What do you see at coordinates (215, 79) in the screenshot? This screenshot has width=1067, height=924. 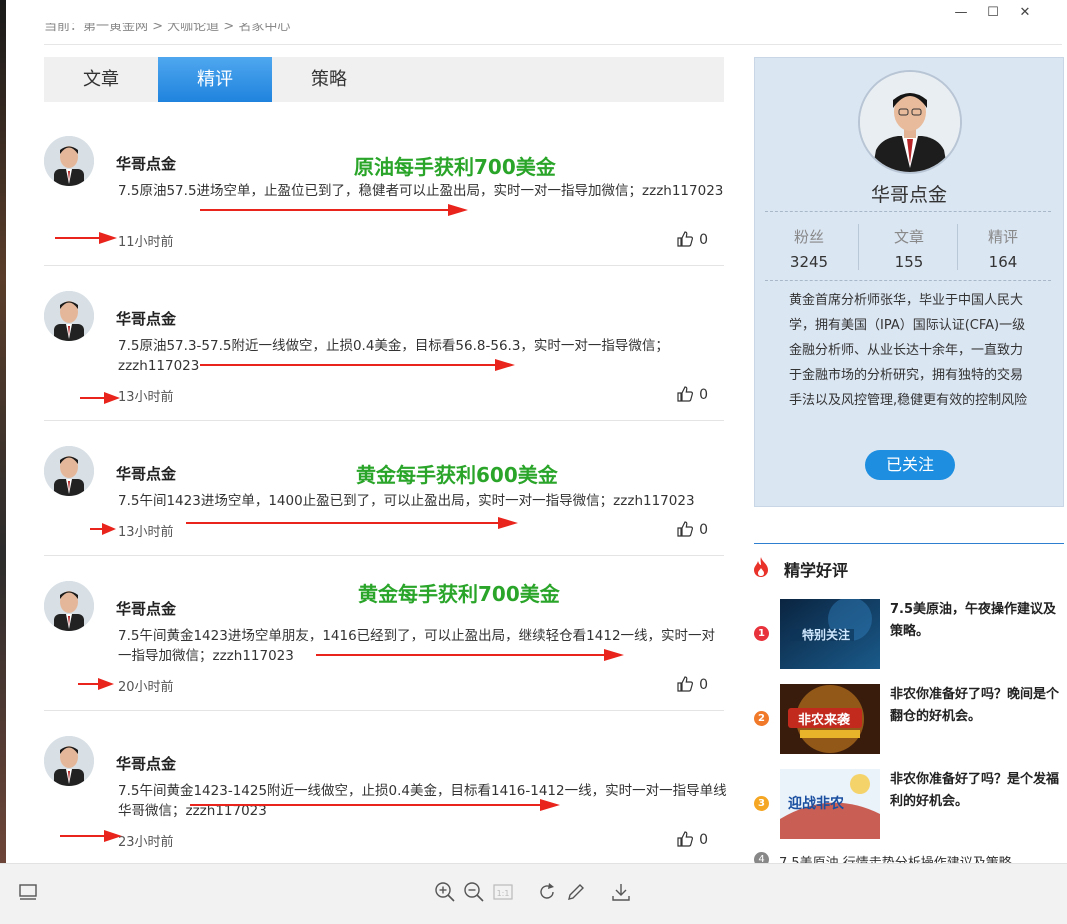 I see `tab-reviews: 精评` at bounding box center [215, 79].